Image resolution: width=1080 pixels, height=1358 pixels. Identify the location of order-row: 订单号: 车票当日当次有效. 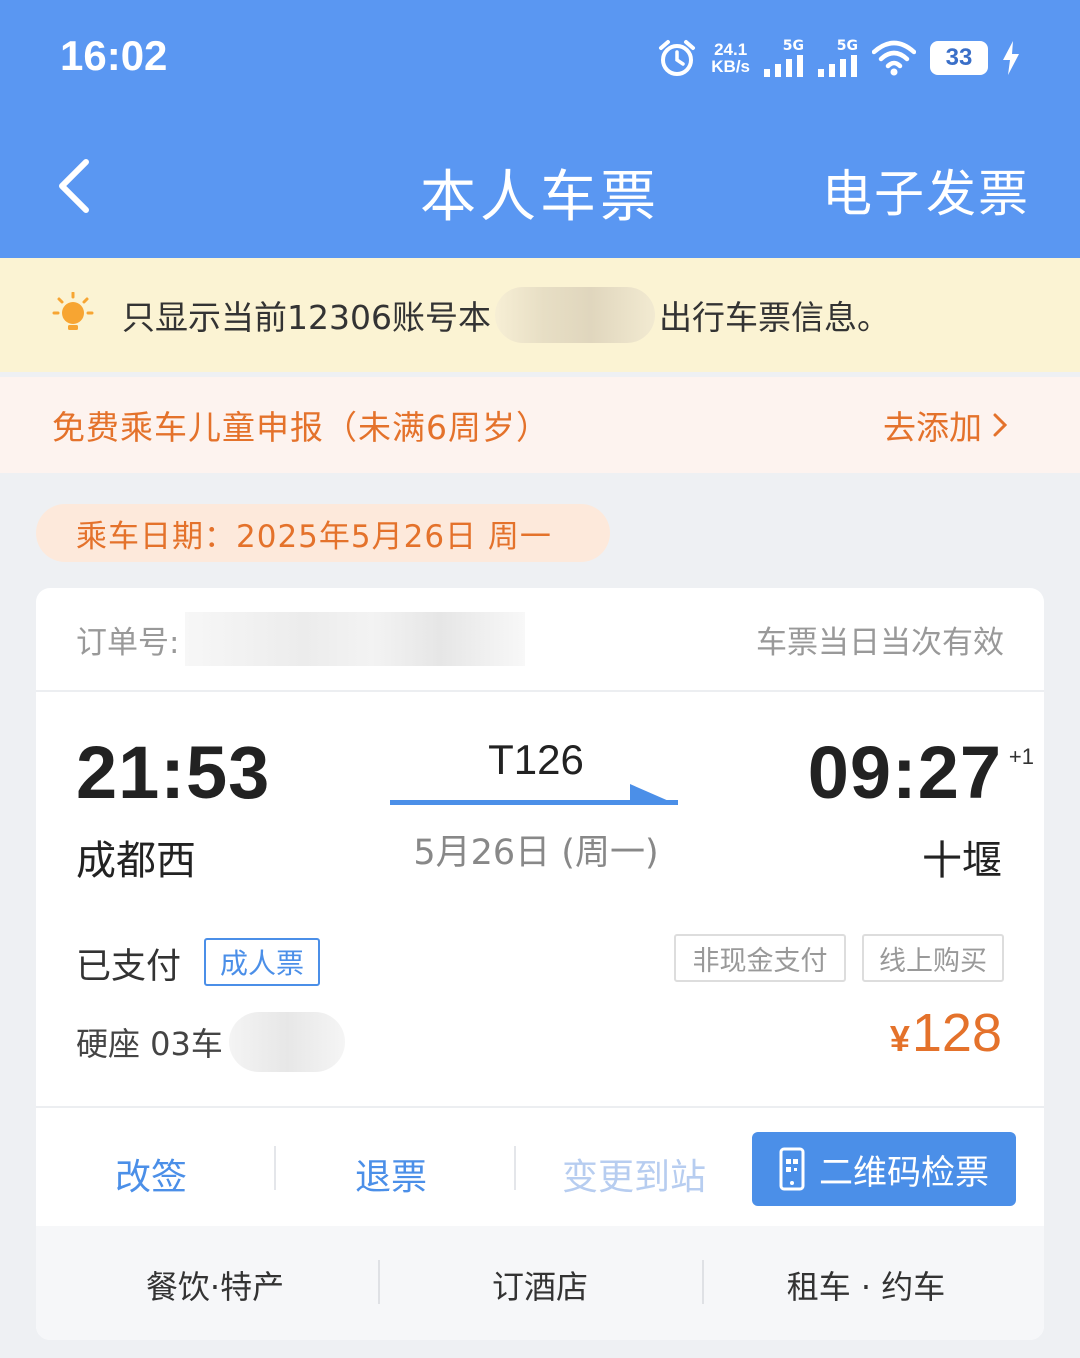
(540, 640).